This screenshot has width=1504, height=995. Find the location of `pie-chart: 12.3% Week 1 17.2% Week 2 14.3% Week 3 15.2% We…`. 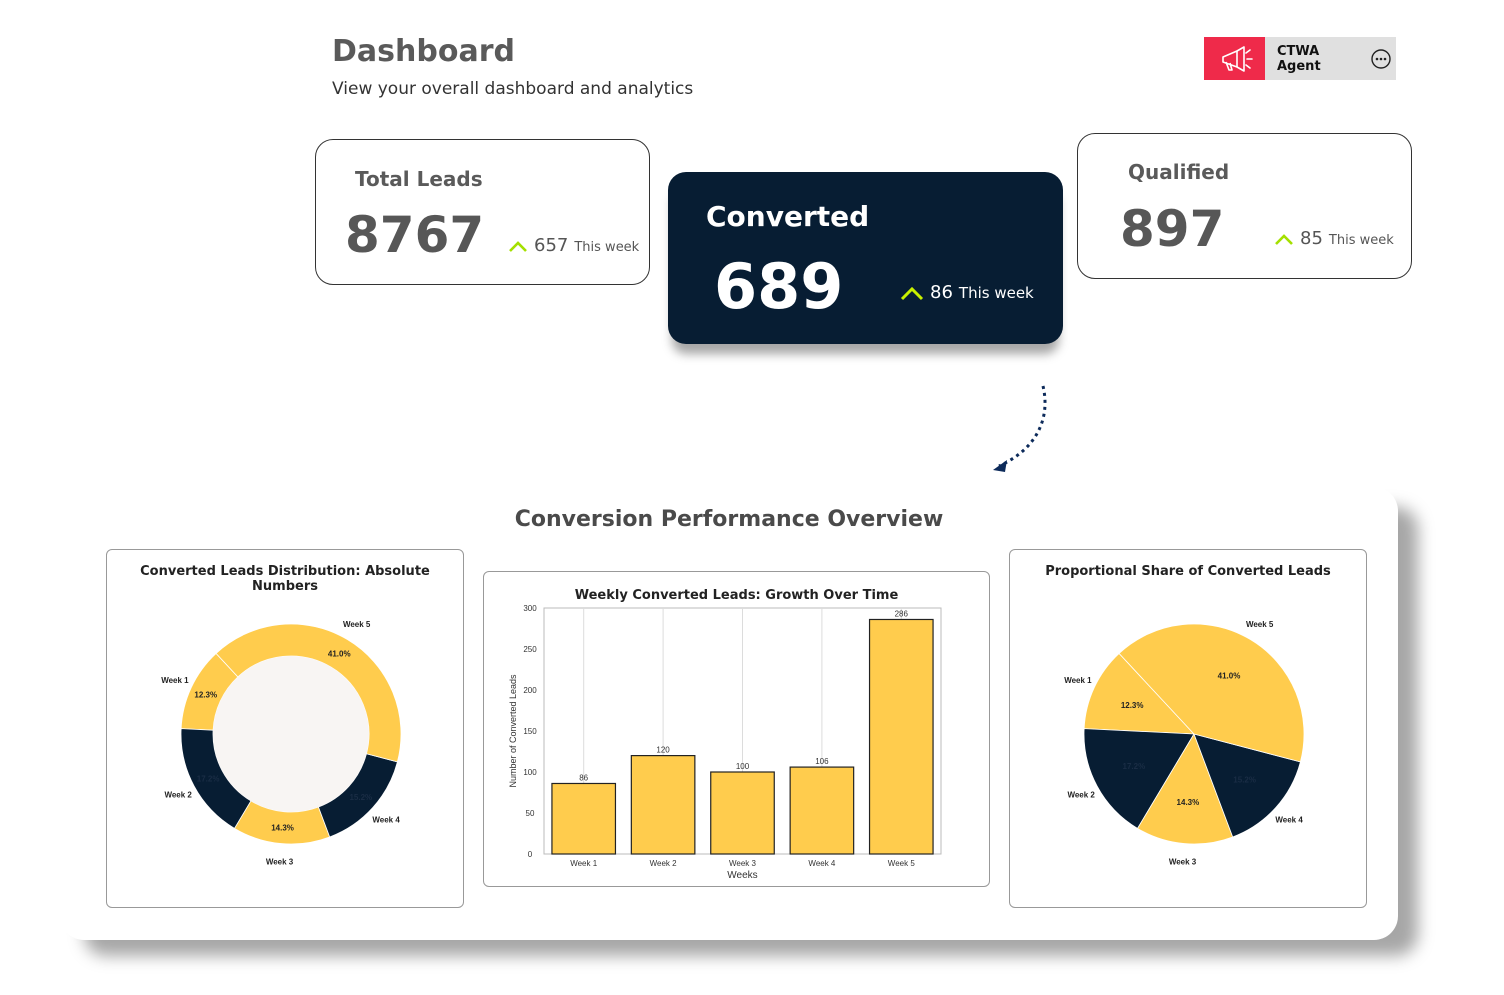

pie-chart: 12.3% Week 1 17.2% Week 2 14.3% Week 3 15.2% We… is located at coordinates (1184, 743).